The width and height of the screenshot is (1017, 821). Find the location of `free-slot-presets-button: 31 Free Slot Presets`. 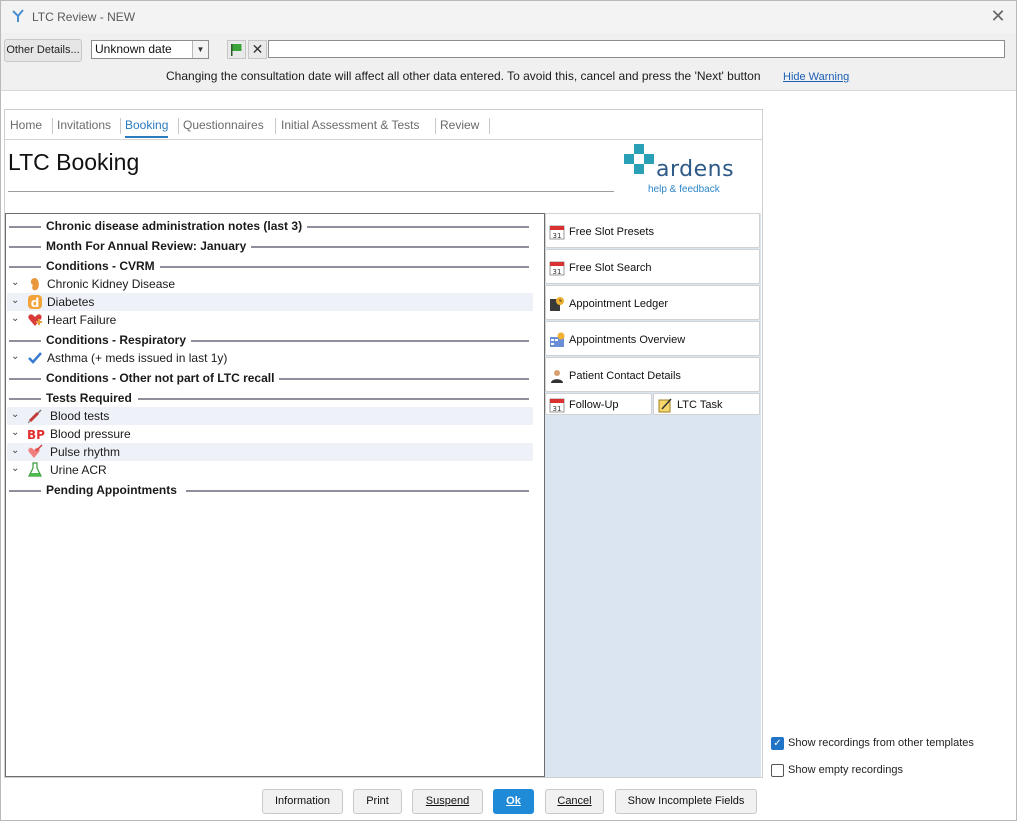

free-slot-presets-button: 31 Free Slot Presets is located at coordinates (652, 230).